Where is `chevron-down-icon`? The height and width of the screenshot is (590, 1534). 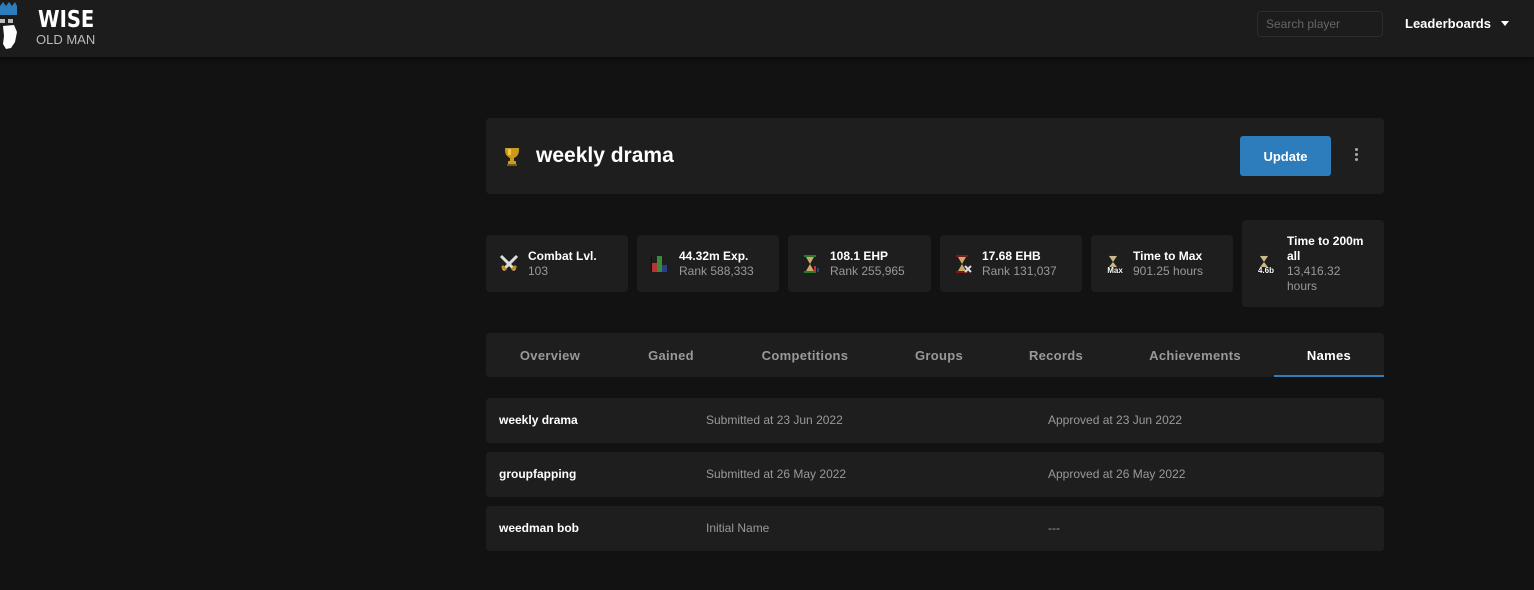
chevron-down-icon is located at coordinates (1504, 23).